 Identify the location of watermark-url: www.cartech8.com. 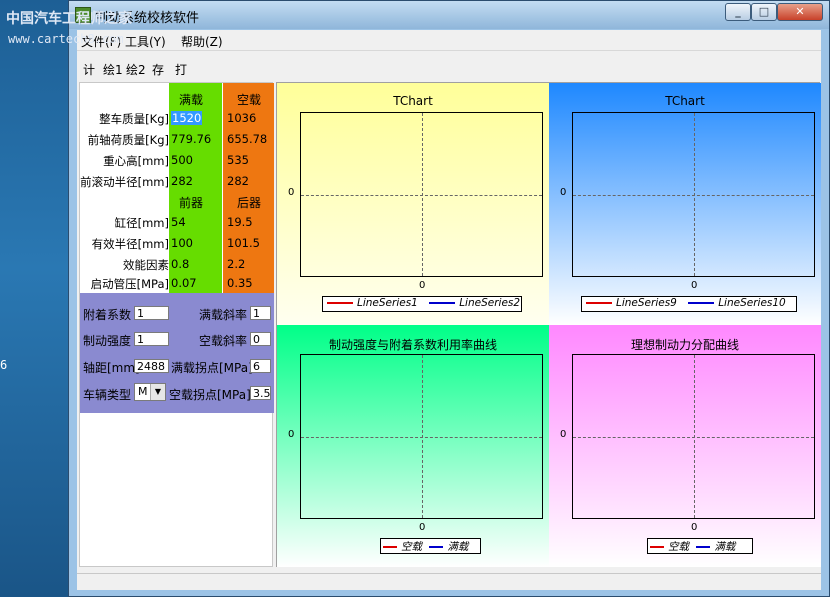
(66, 39).